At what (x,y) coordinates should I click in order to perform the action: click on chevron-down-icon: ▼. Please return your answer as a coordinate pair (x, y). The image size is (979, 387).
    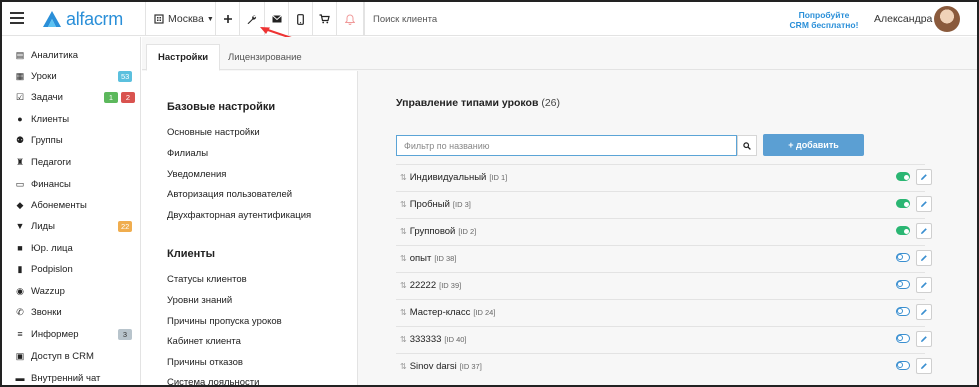
    Looking at the image, I should click on (210, 19).